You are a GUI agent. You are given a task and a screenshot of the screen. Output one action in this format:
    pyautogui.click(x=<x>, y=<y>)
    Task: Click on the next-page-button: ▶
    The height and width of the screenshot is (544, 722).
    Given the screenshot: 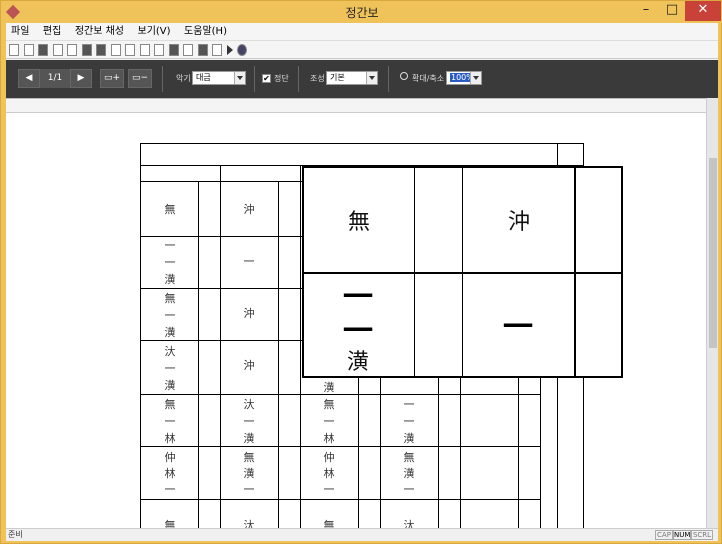 What is the action you would take?
    pyautogui.click(x=81, y=78)
    